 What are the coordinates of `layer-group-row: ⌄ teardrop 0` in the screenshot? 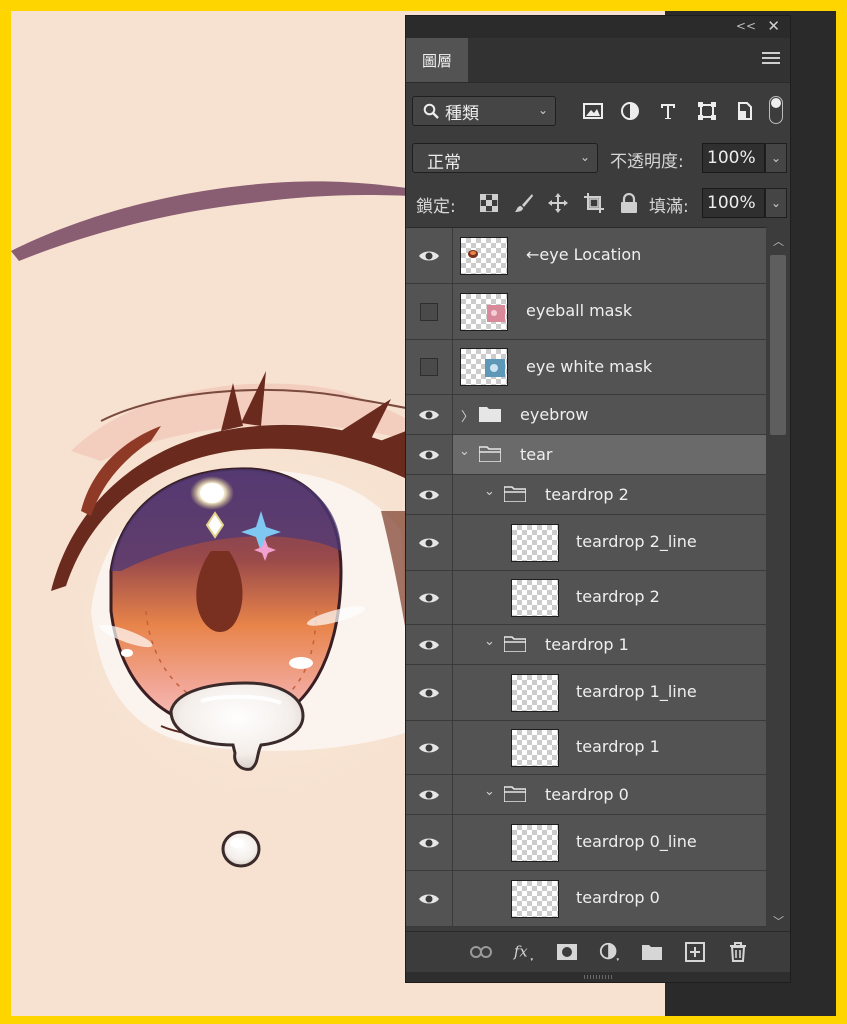 It's located at (586, 795).